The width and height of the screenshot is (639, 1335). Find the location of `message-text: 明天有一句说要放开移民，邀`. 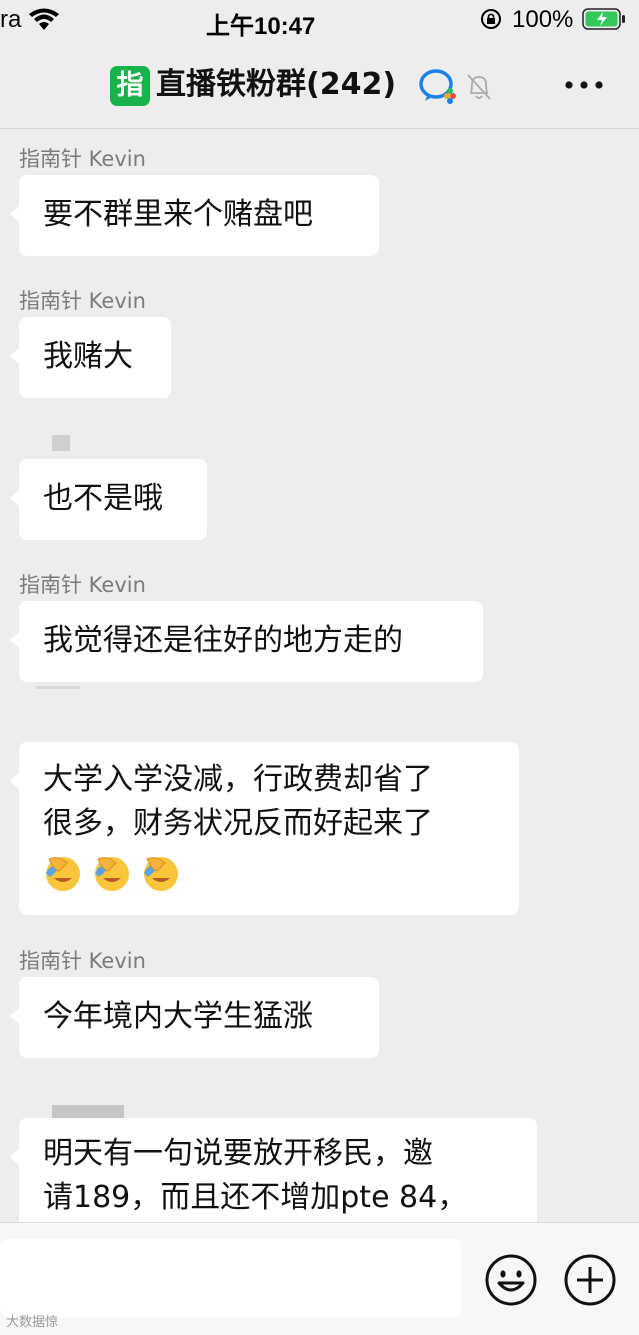

message-text: 明天有一句说要放开移民，邀 is located at coordinates (238, 1153).